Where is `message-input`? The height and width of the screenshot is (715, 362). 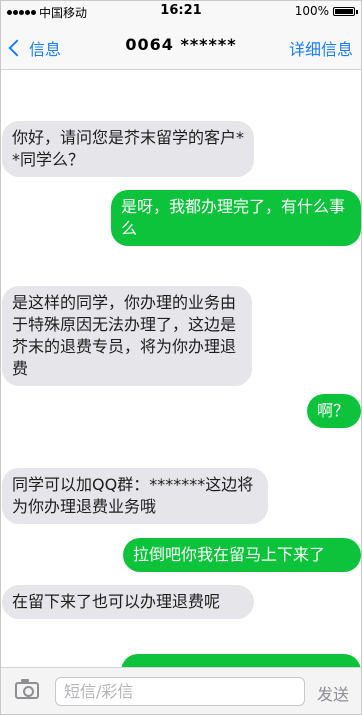 message-input is located at coordinates (180, 691).